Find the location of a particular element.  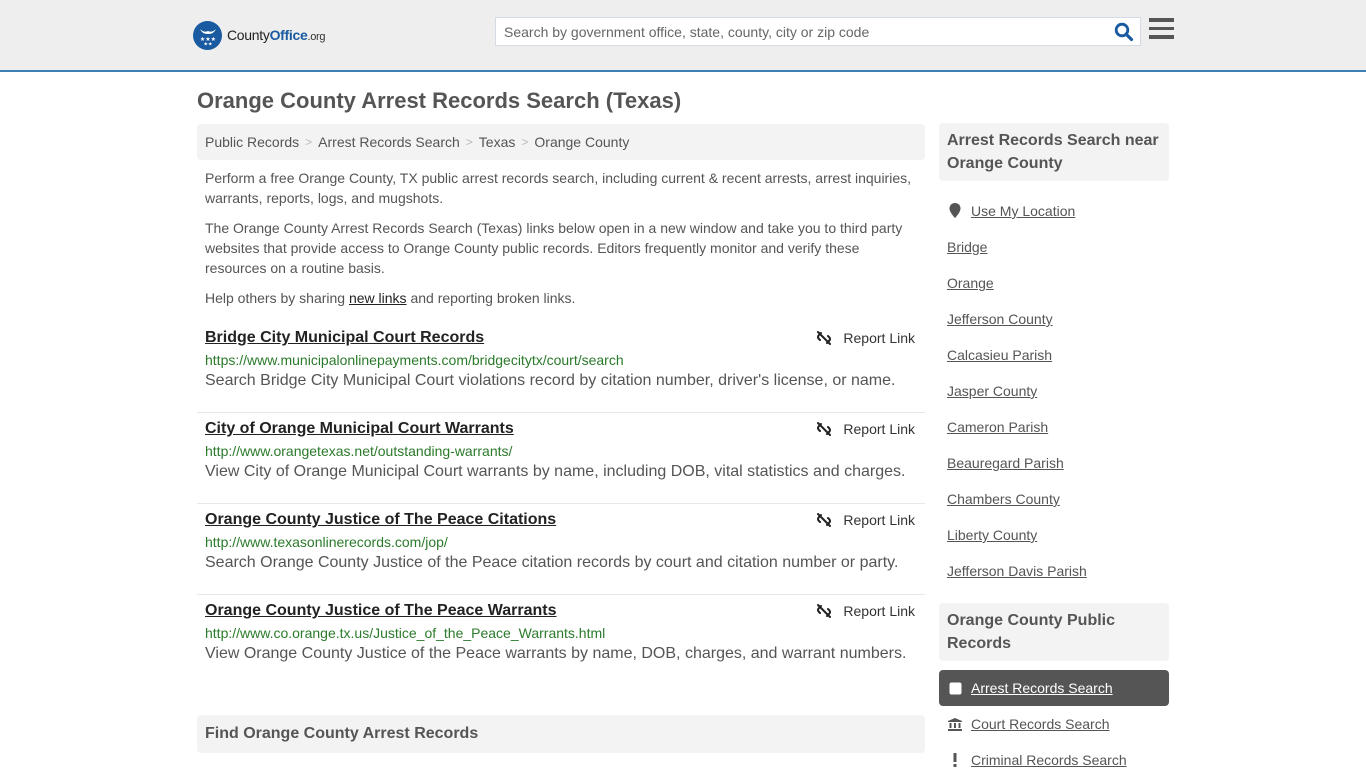

courthouse-icon is located at coordinates (955, 724).